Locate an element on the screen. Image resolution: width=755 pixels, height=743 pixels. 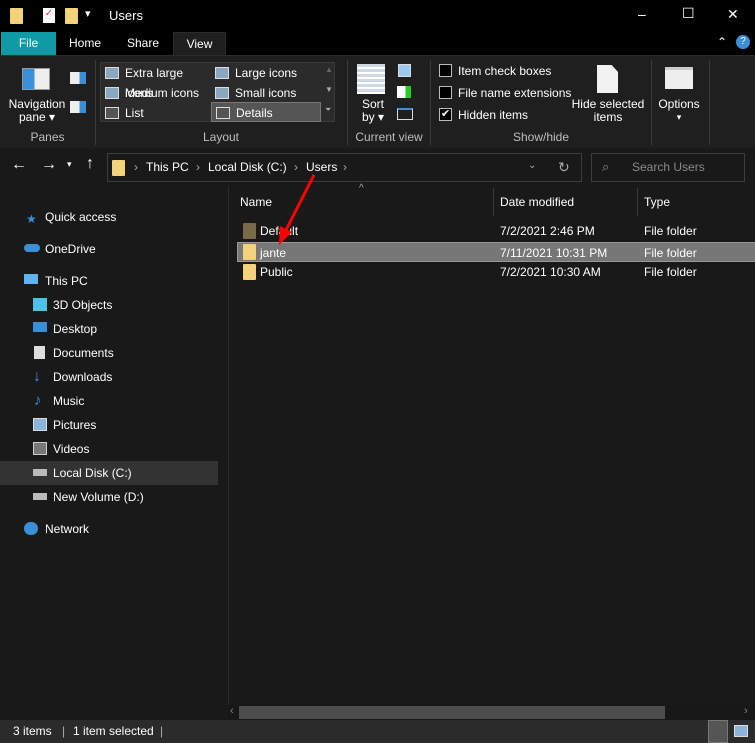
item-count: 3 items is located at coordinates (32, 731).